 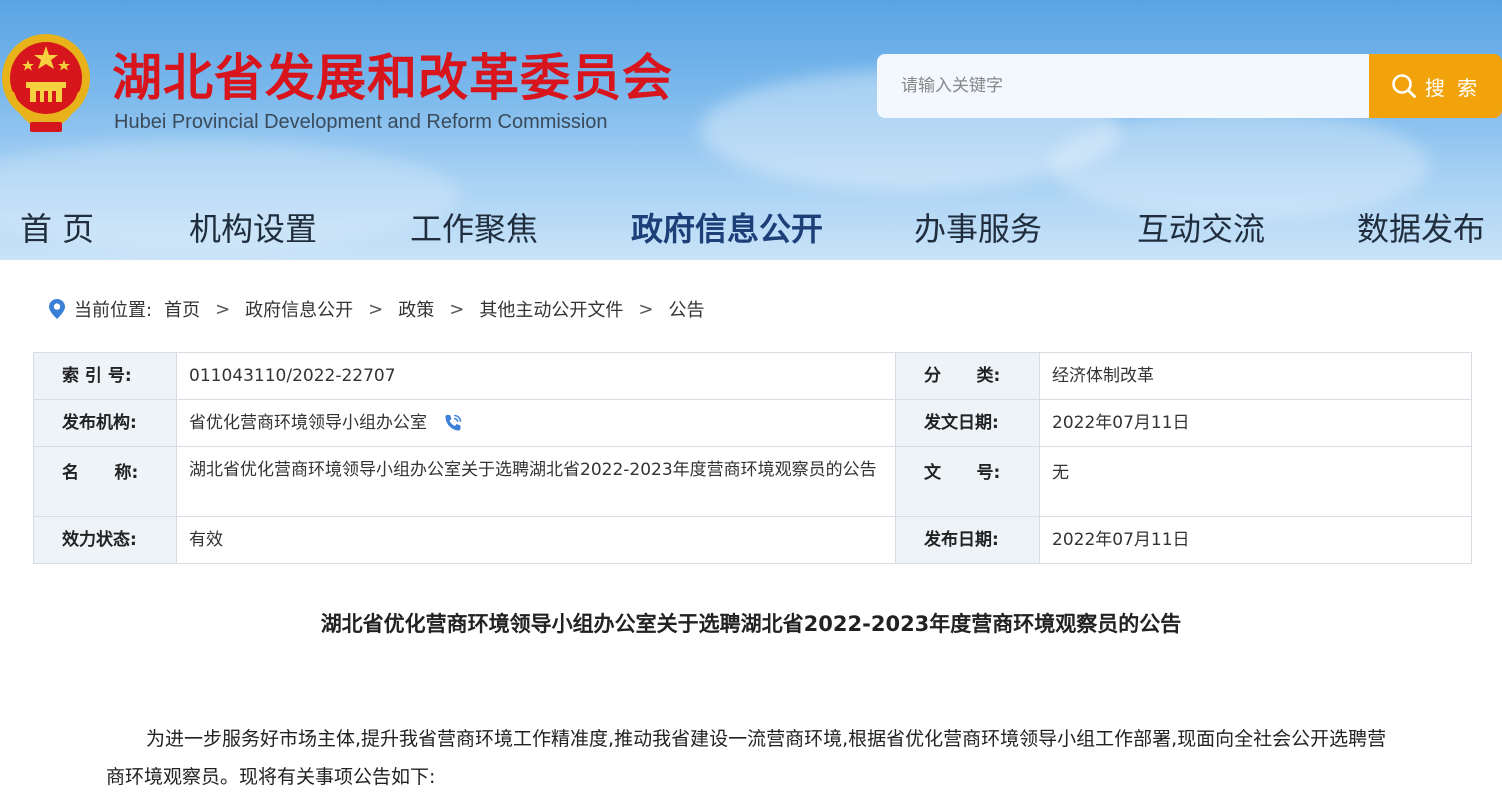 What do you see at coordinates (46, 83) in the screenshot?
I see `national-emblem-icon` at bounding box center [46, 83].